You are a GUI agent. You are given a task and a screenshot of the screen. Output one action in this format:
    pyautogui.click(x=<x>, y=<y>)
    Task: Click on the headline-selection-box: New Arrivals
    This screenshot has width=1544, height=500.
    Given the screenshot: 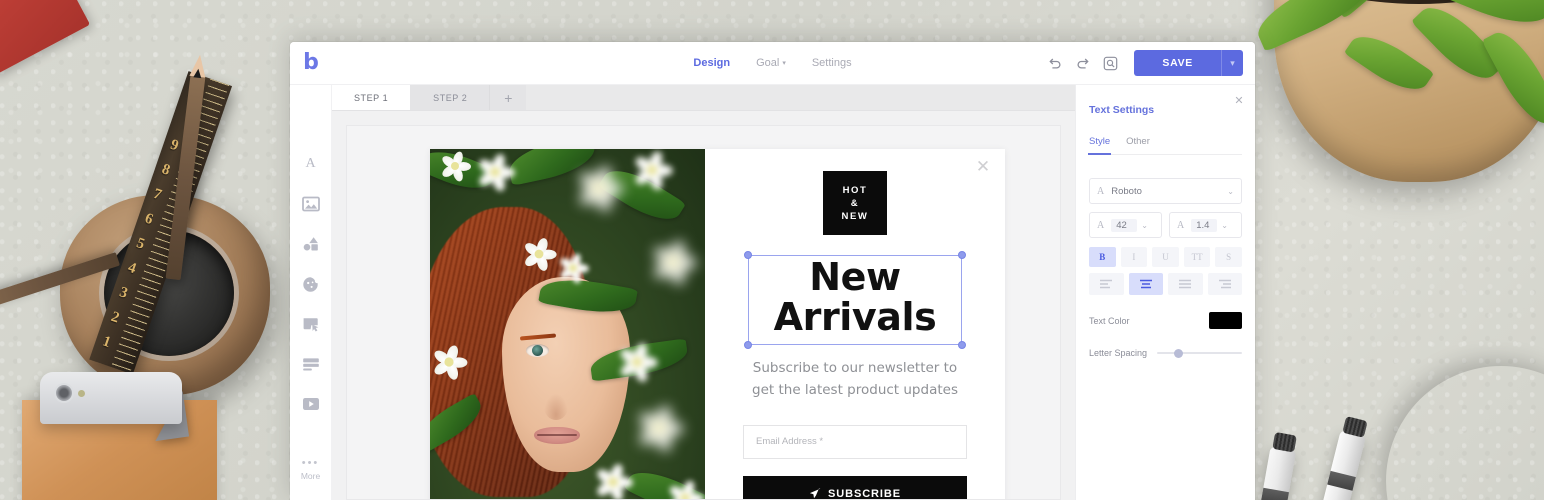 What is the action you would take?
    pyautogui.click(x=855, y=300)
    